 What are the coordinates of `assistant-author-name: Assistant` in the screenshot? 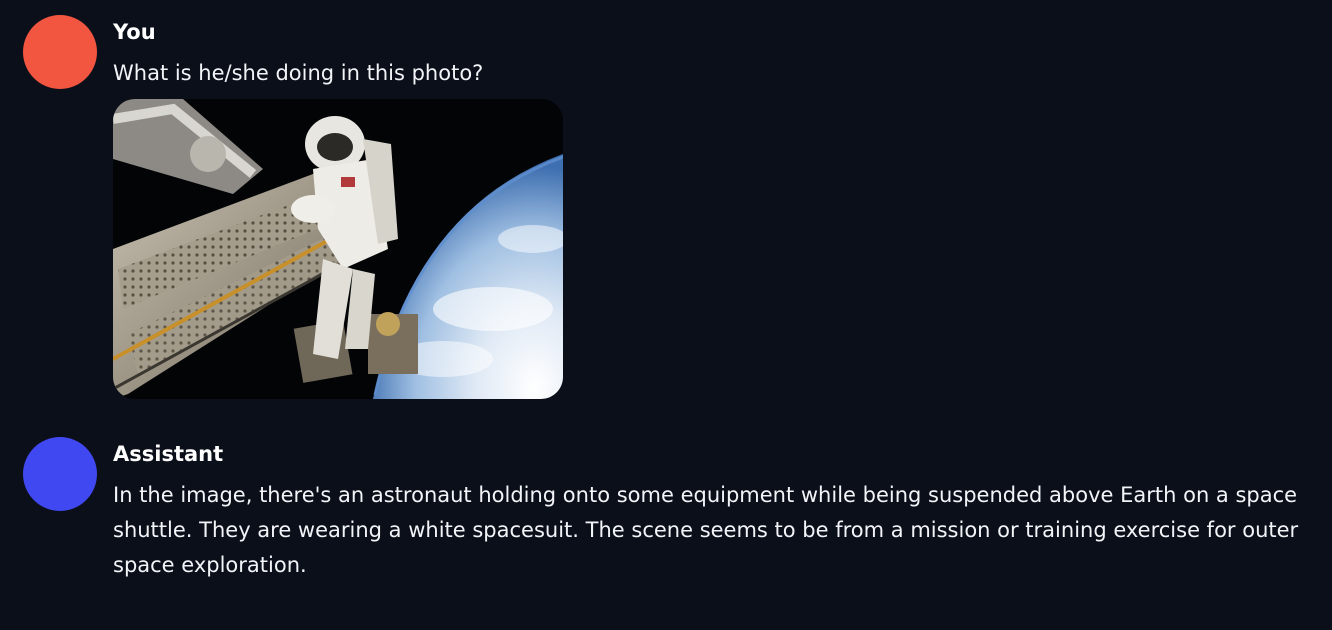 It's located at (168, 454).